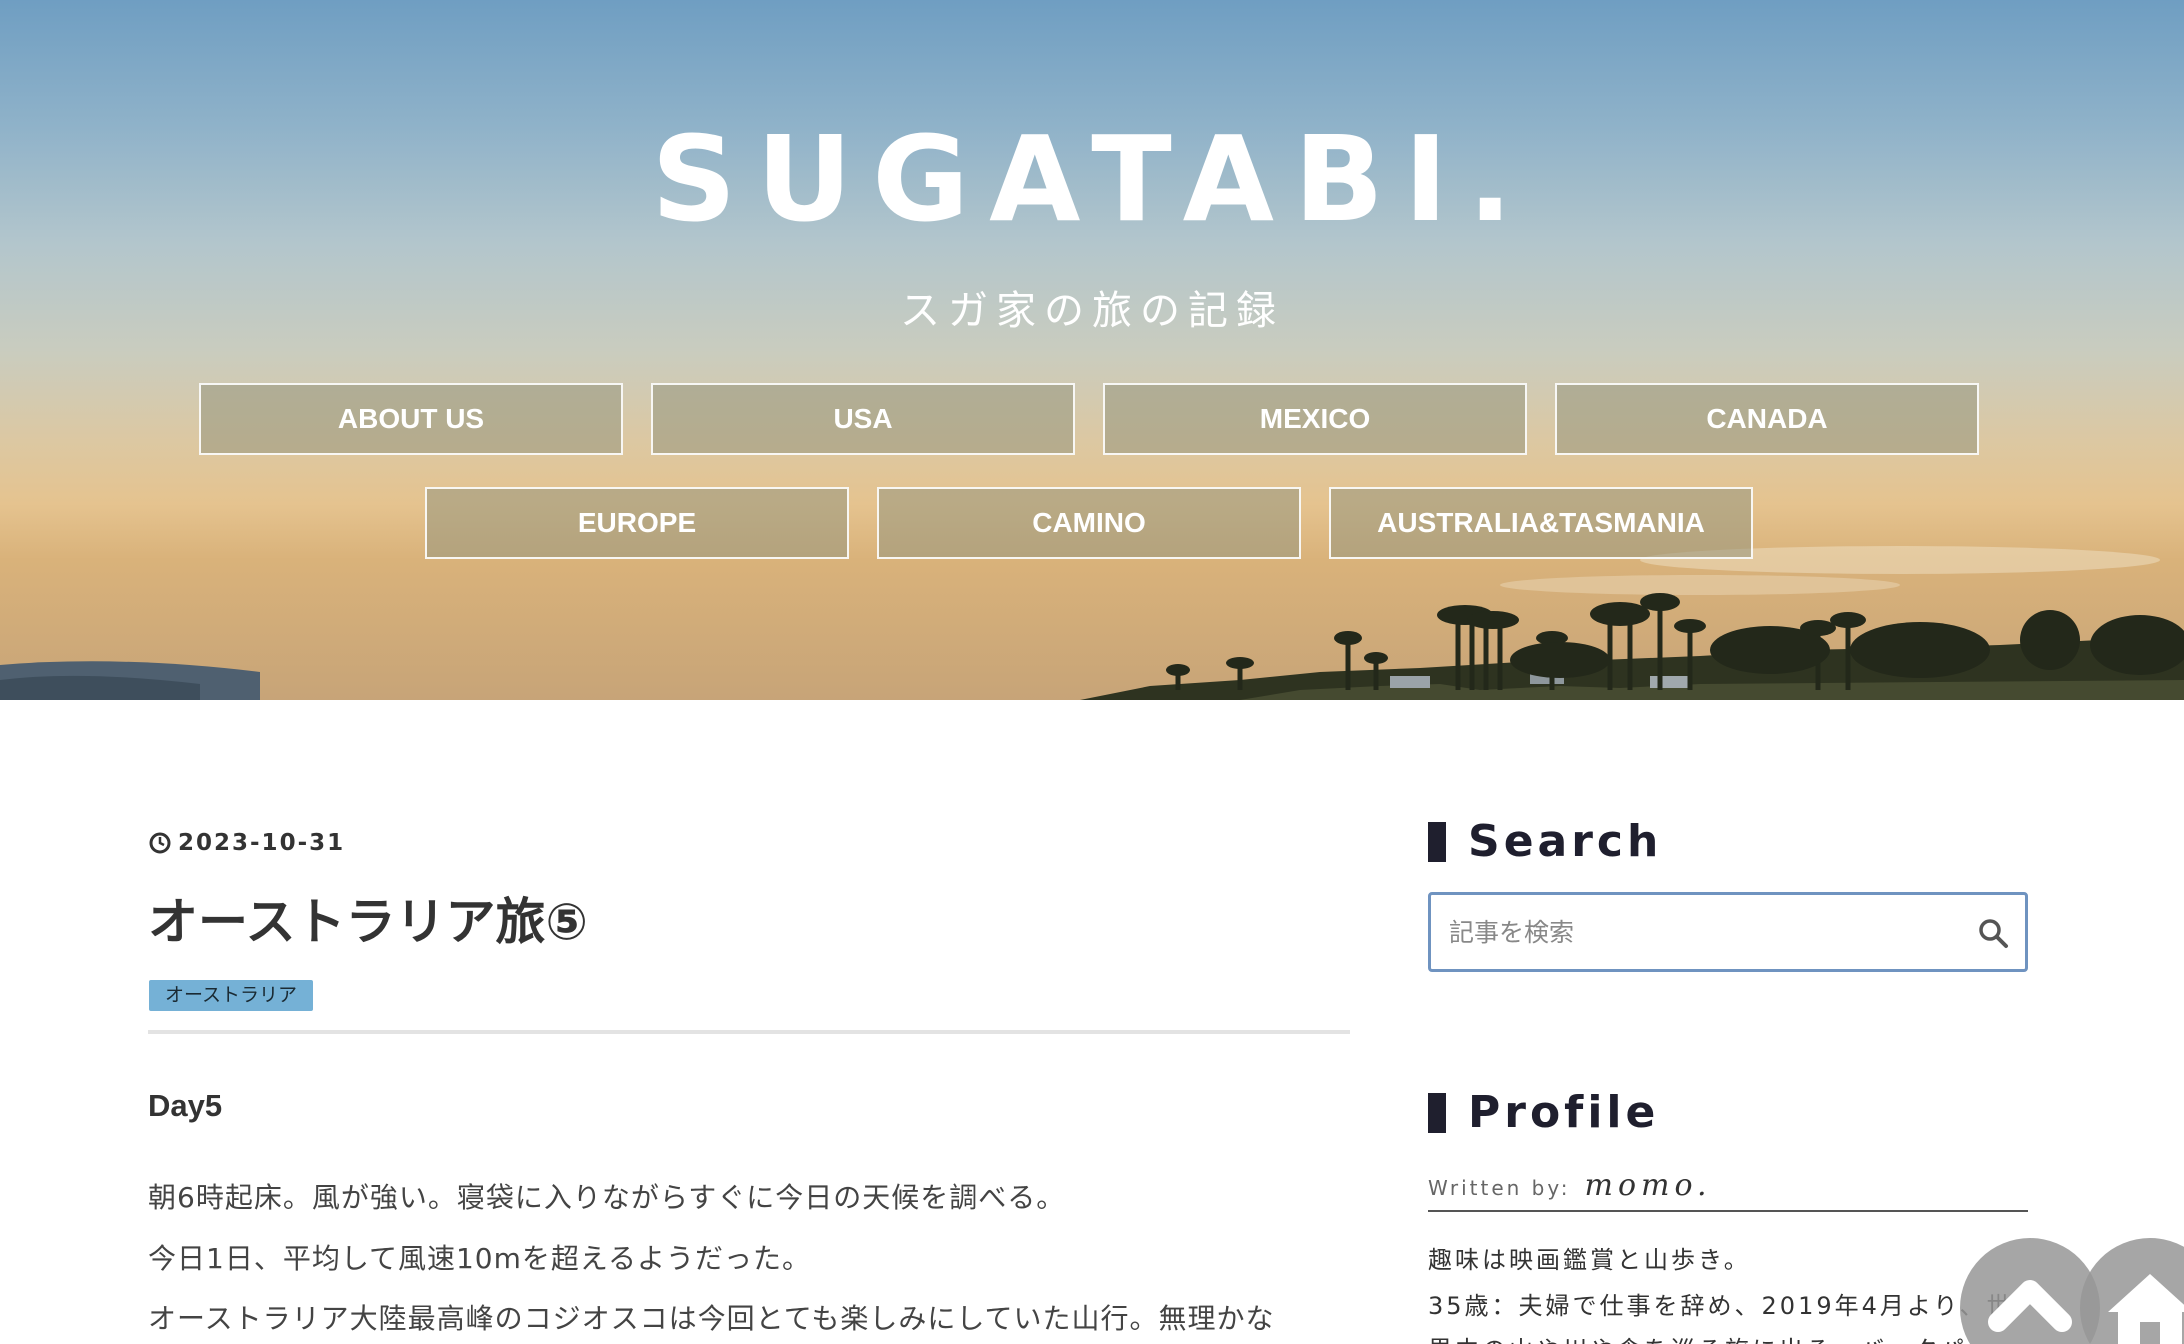  Describe the element at coordinates (160, 843) in the screenshot. I see `clock-icon` at that location.